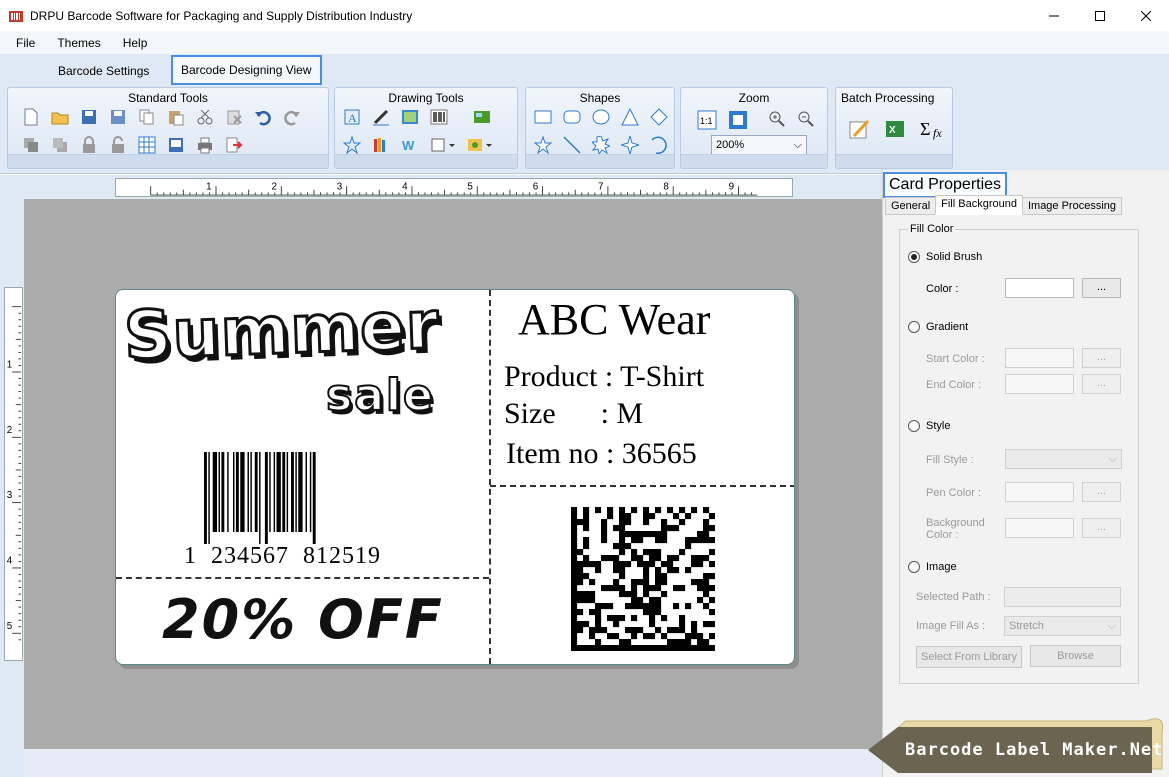 The width and height of the screenshot is (1169, 777). Describe the element at coordinates (205, 145) in the screenshot. I see `print-icon` at that location.